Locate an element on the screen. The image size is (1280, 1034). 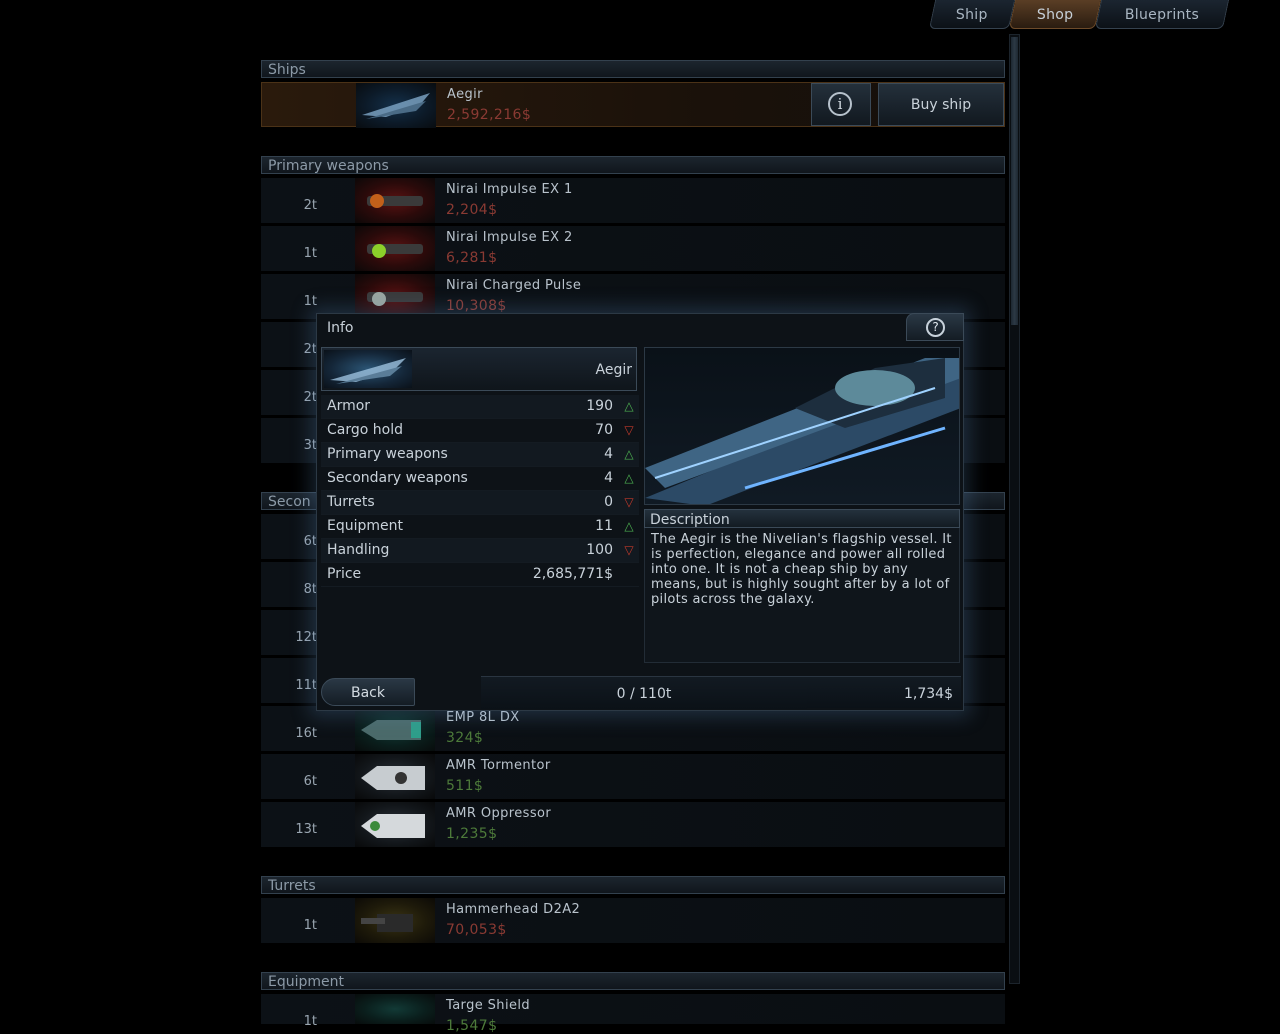
list-scrollbar is located at coordinates (1014, 509).